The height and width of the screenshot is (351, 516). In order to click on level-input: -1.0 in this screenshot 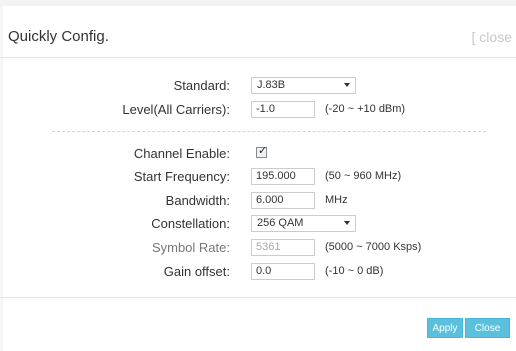, I will do `click(283, 109)`.